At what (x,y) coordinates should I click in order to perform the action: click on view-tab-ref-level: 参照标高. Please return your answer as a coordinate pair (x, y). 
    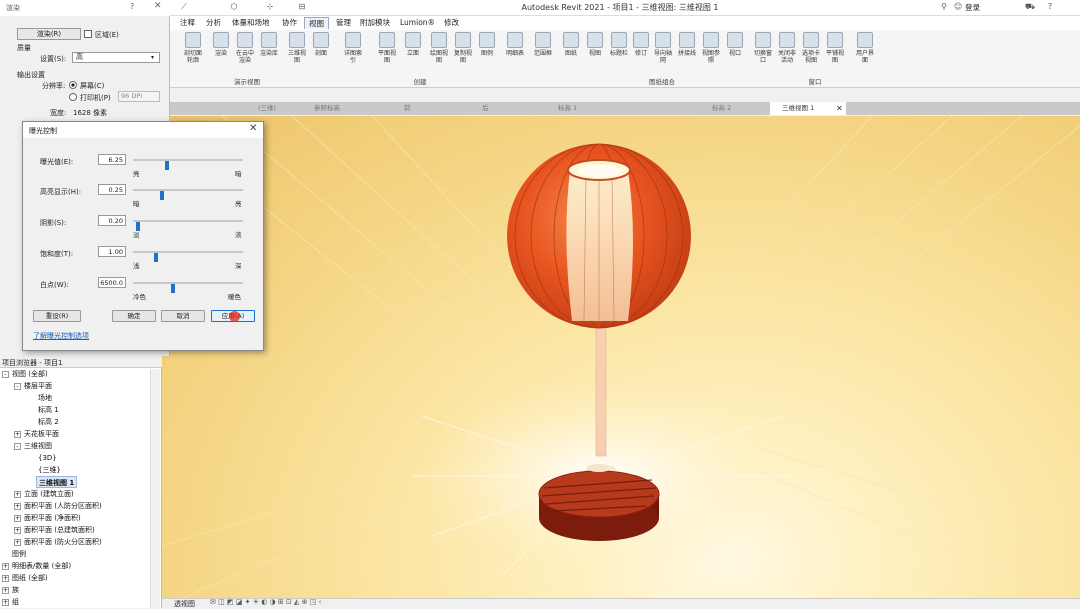
    Looking at the image, I should click on (352, 108).